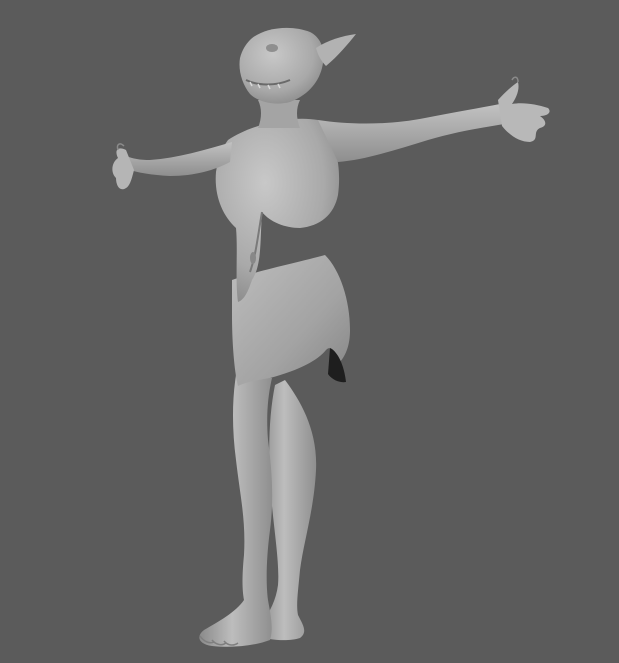 The image size is (619, 663). Describe the element at coordinates (172, 166) in the screenshot. I see `left-arm` at that location.